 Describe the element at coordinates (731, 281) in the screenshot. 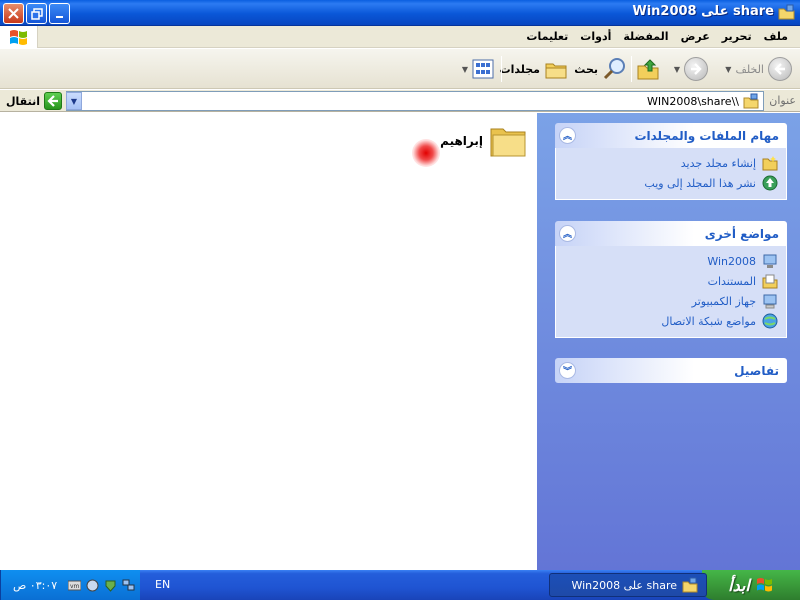

I see `place-documents-label: المستندات` at that location.